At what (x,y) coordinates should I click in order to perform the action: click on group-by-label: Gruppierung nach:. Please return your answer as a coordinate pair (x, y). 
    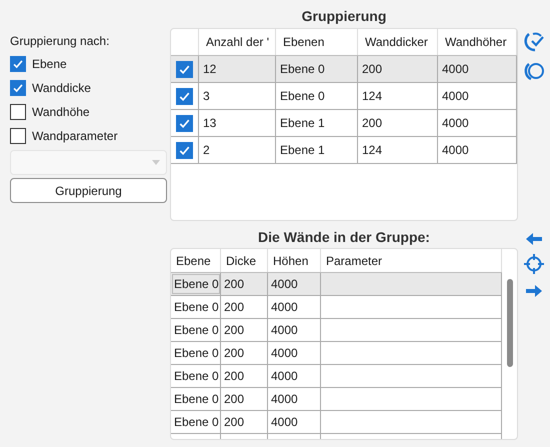
    Looking at the image, I should click on (60, 40).